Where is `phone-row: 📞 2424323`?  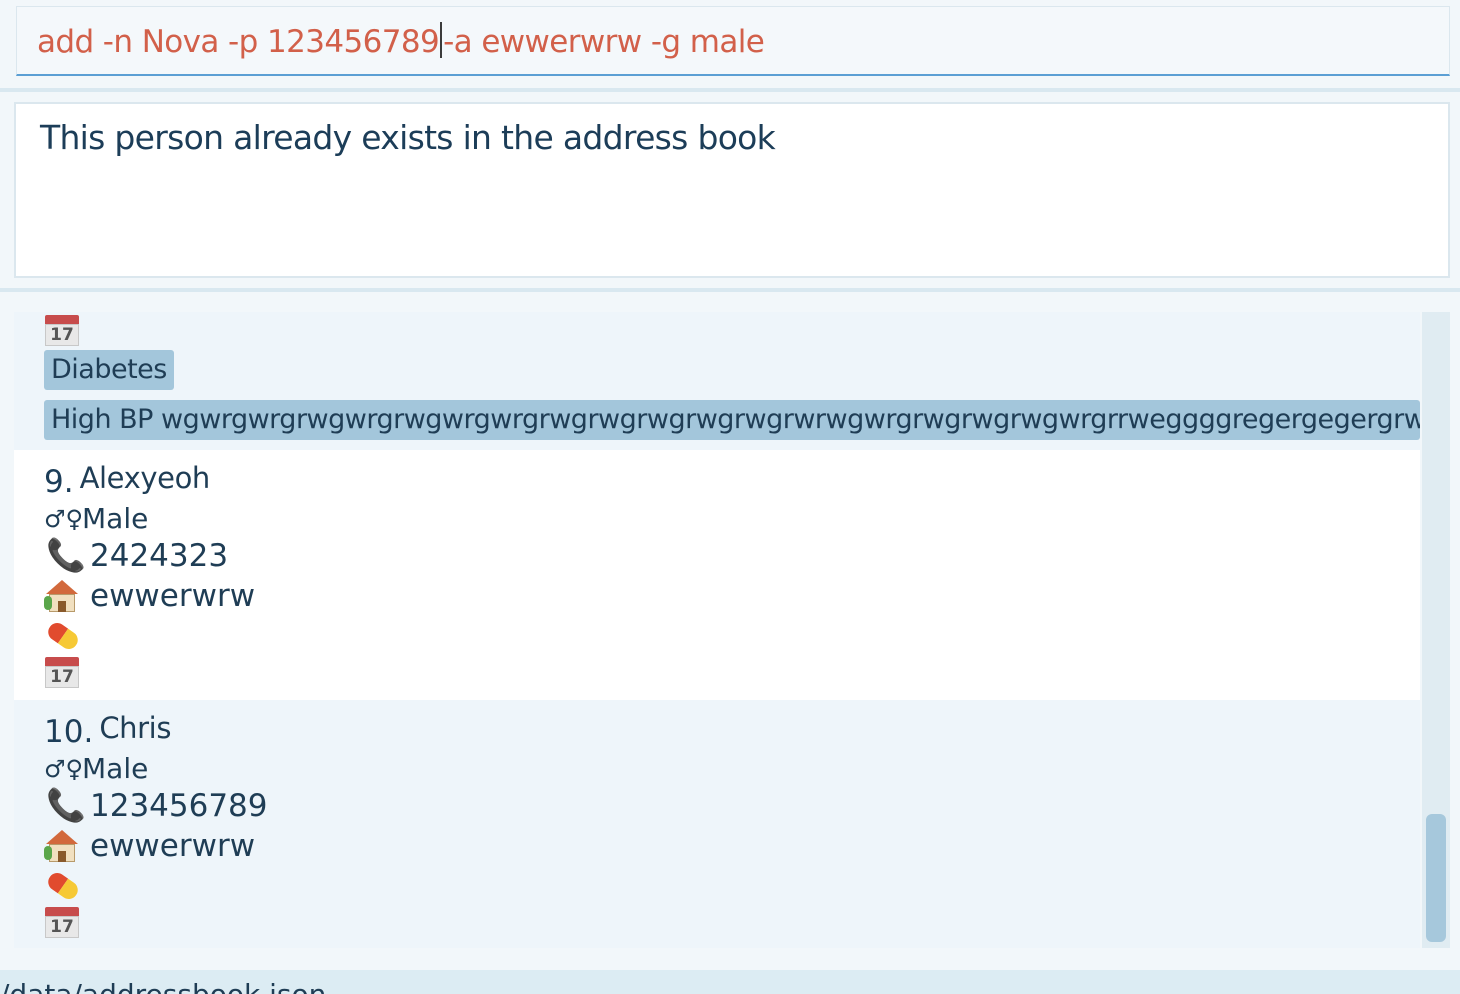
phone-row: 📞 2424323 is located at coordinates (136, 555).